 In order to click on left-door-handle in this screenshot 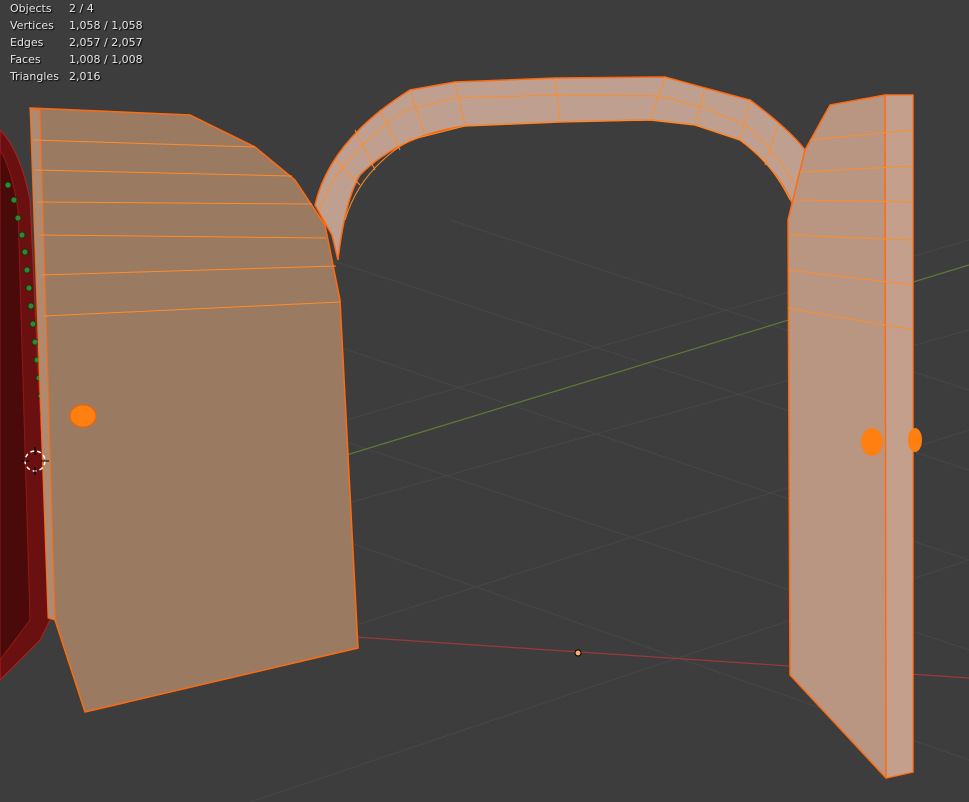, I will do `click(83, 416)`.